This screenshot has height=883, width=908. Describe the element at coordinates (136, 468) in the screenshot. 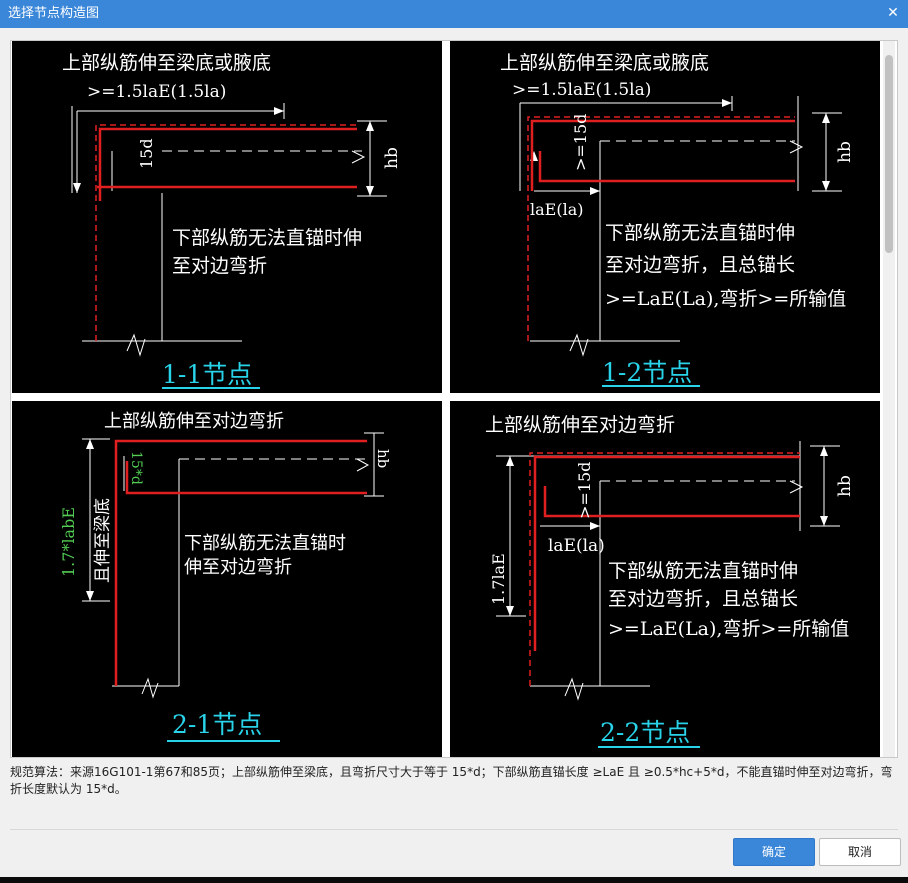

I see `bend-label: 15*d` at that location.